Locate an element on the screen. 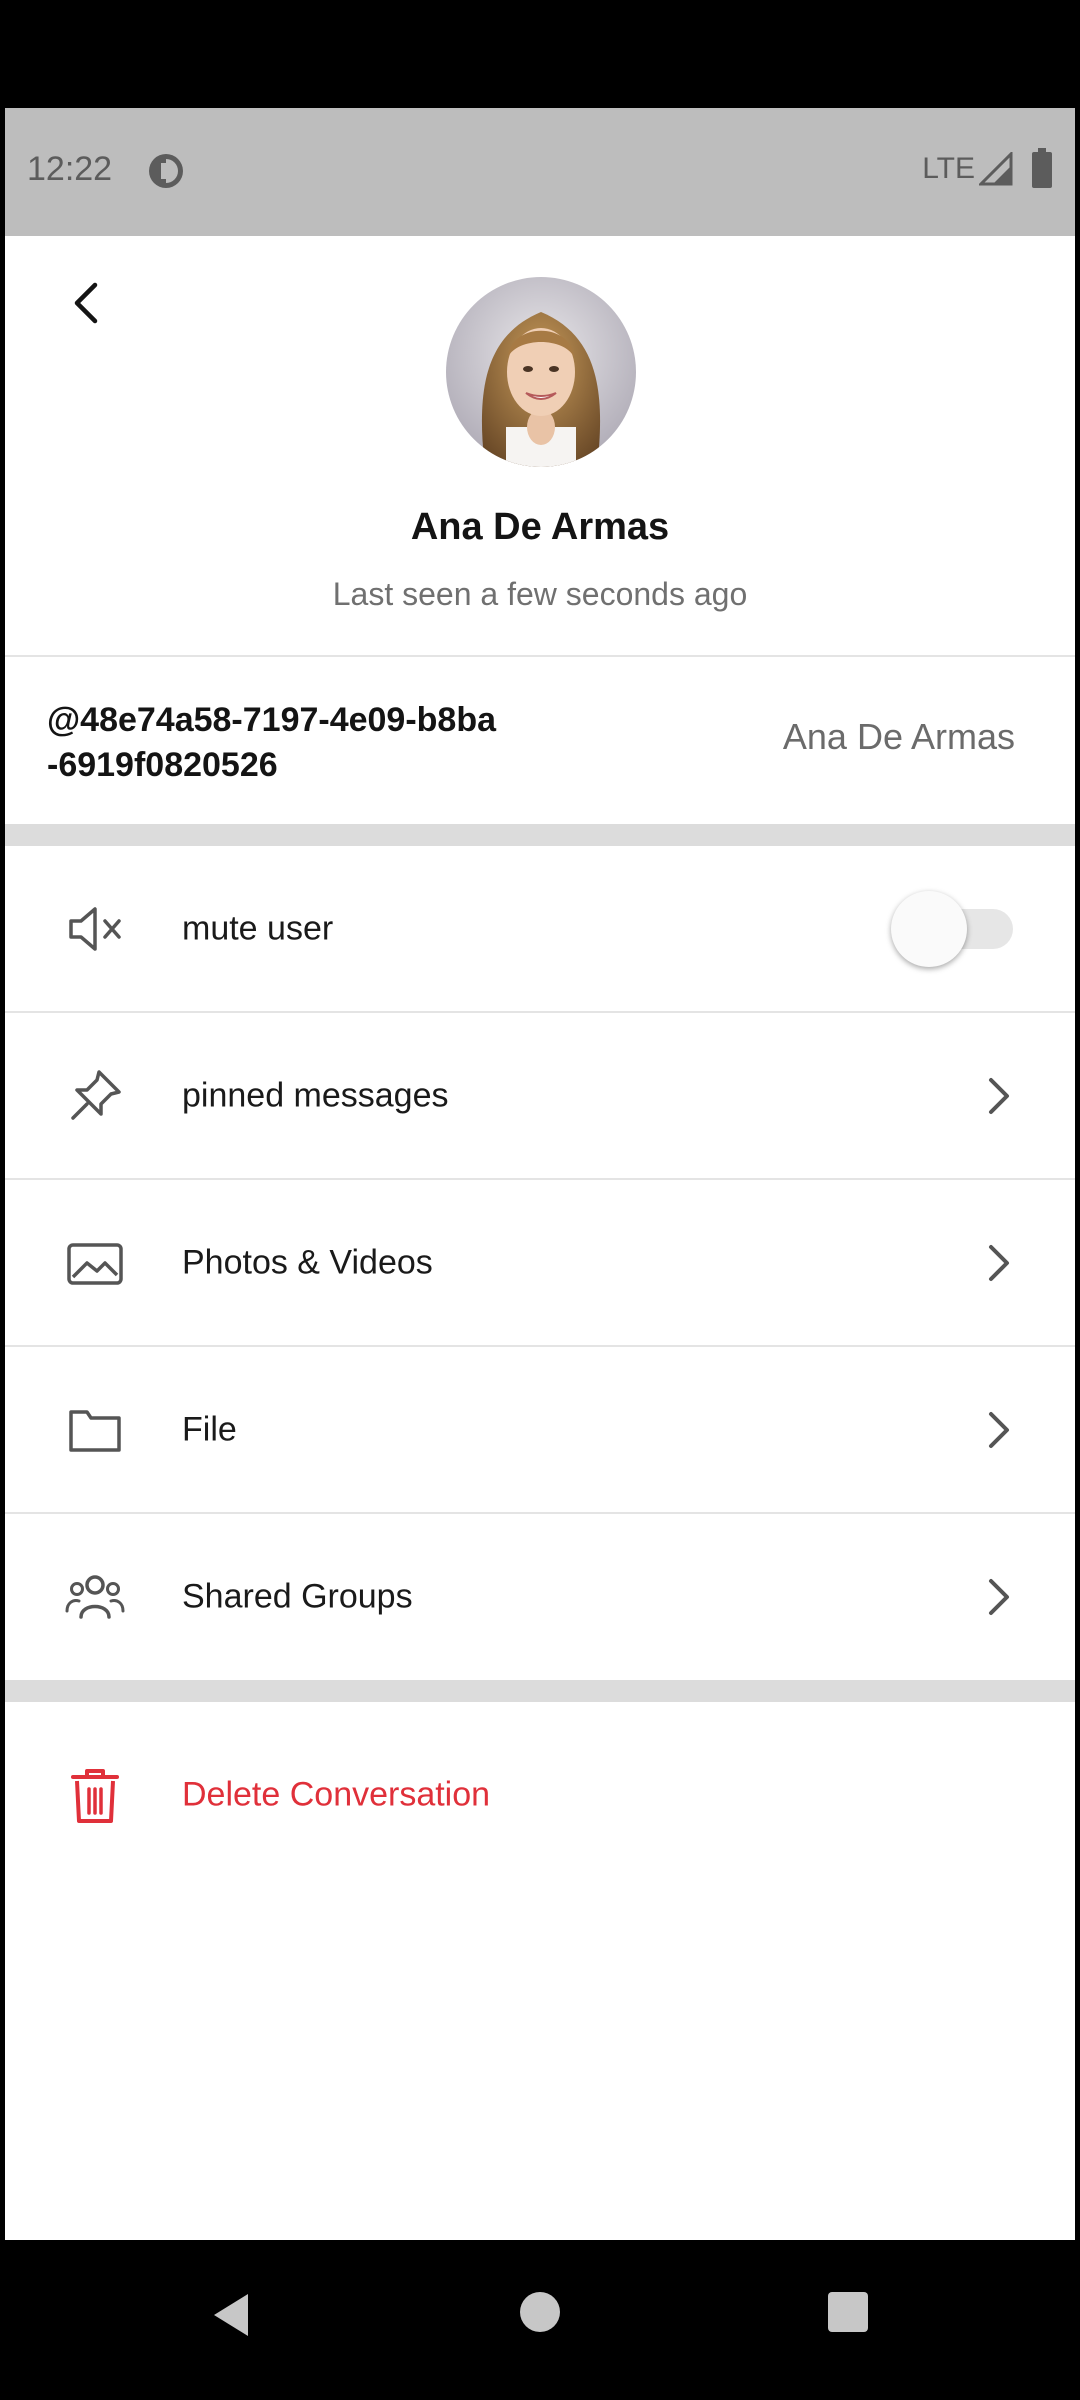 The width and height of the screenshot is (1080, 2400). nav-back-button is located at coordinates (230, 2315).